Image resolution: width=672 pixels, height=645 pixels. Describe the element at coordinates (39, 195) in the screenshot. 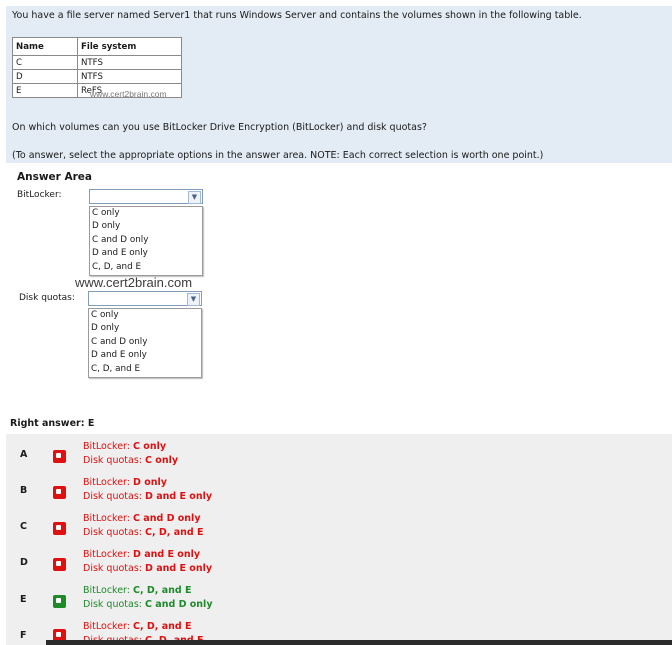

I see `bitlocker-label: BitLocker:` at that location.